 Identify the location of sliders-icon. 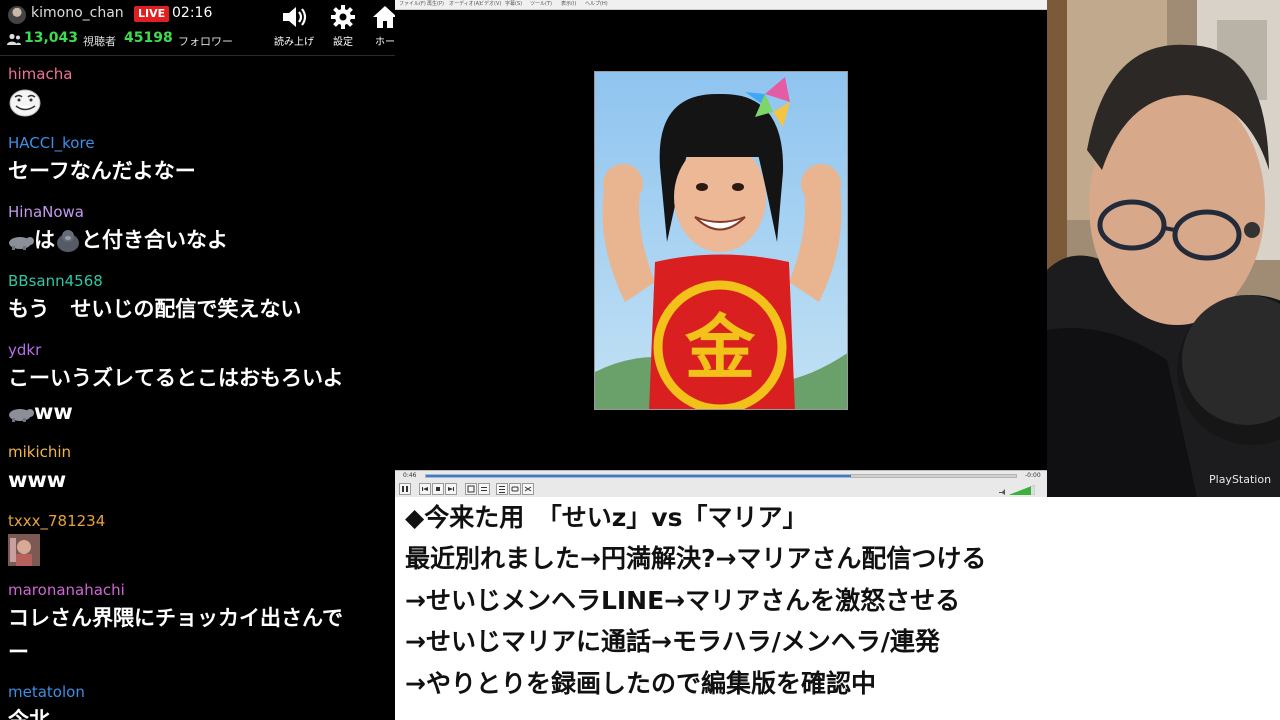
(484, 489).